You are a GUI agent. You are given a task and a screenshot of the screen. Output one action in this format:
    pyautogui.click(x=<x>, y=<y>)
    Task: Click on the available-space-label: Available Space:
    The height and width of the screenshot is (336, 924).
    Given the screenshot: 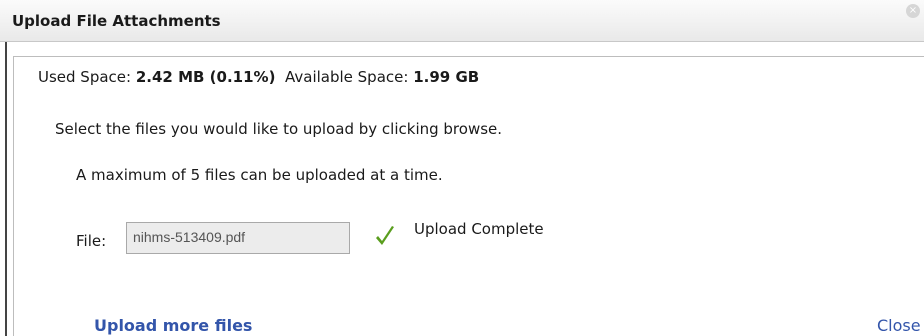 What is the action you would take?
    pyautogui.click(x=347, y=77)
    